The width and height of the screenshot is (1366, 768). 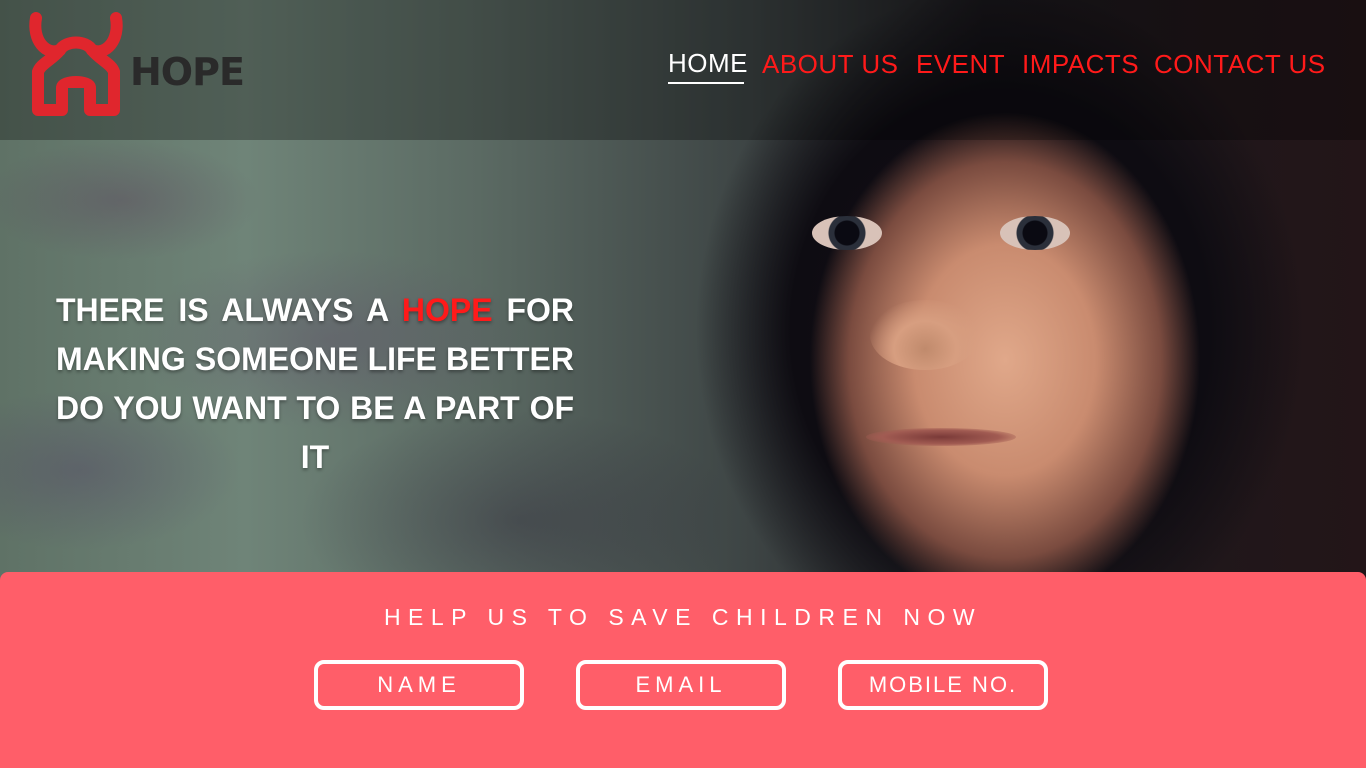 What do you see at coordinates (941, 437) in the screenshot?
I see `child-mouth` at bounding box center [941, 437].